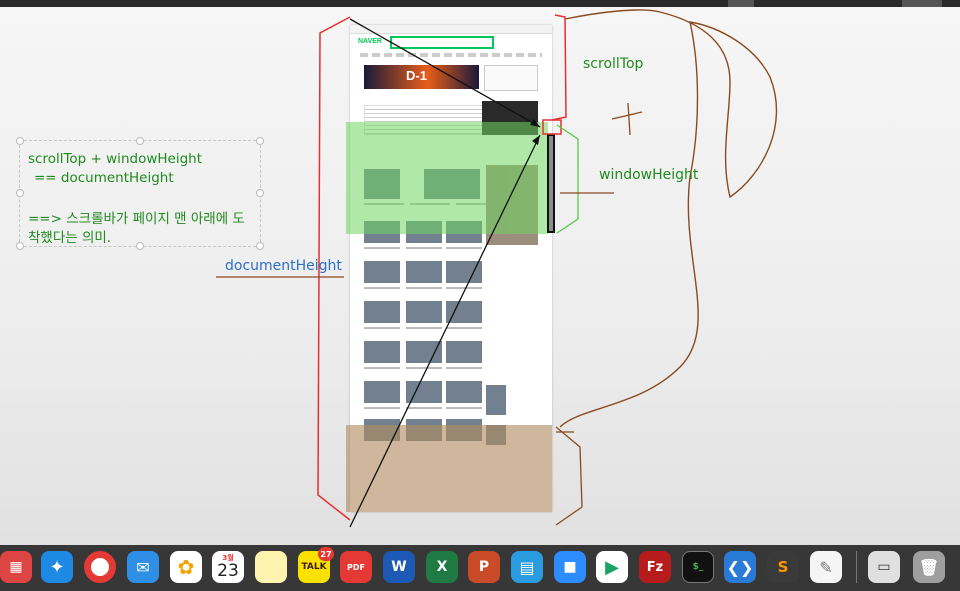 Image resolution: width=960 pixels, height=591 pixels. What do you see at coordinates (612, 567) in the screenshot?
I see `play-store-icon: ▶` at bounding box center [612, 567].